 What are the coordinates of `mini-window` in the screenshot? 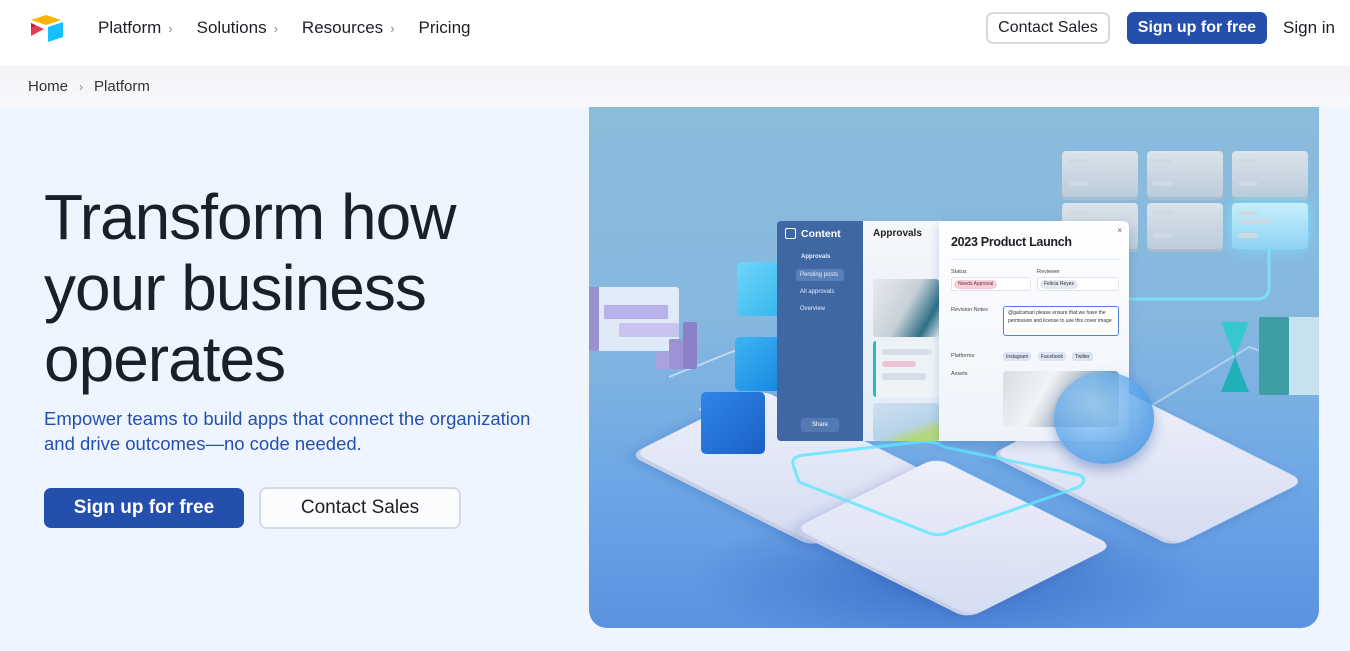 It's located at (634, 319).